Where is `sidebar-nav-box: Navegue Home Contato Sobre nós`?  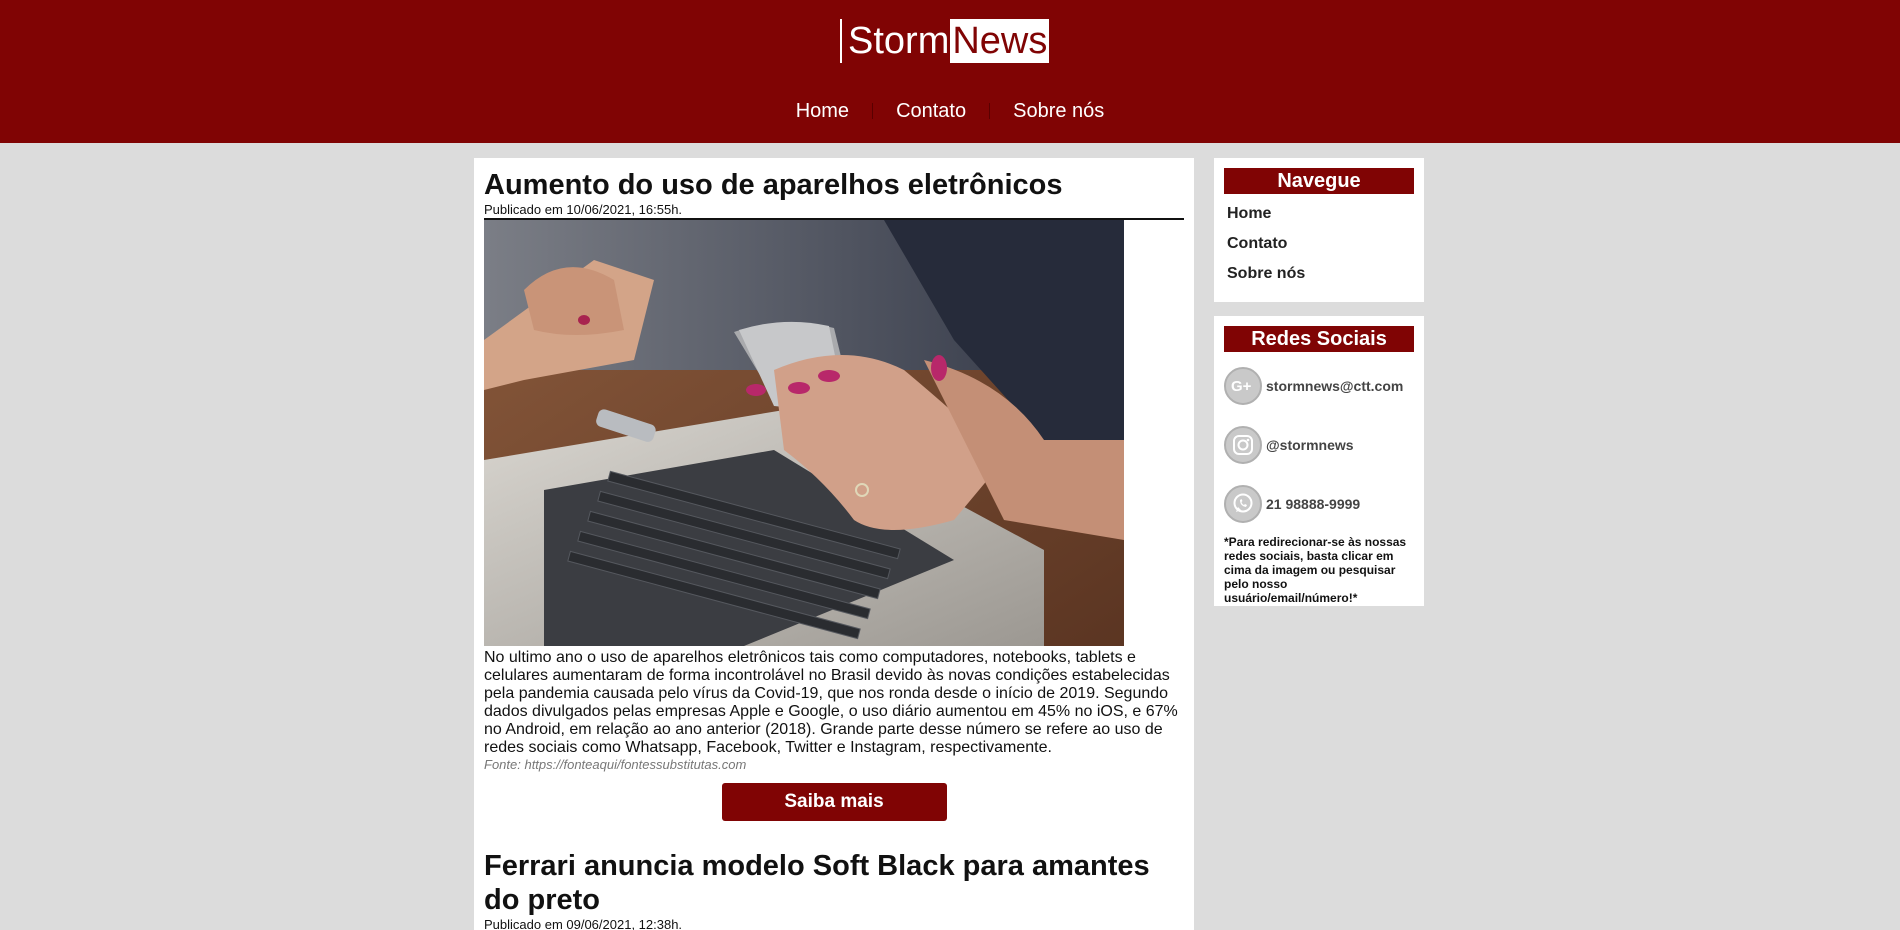 sidebar-nav-box: Navegue Home Contato Sobre nós is located at coordinates (1319, 230).